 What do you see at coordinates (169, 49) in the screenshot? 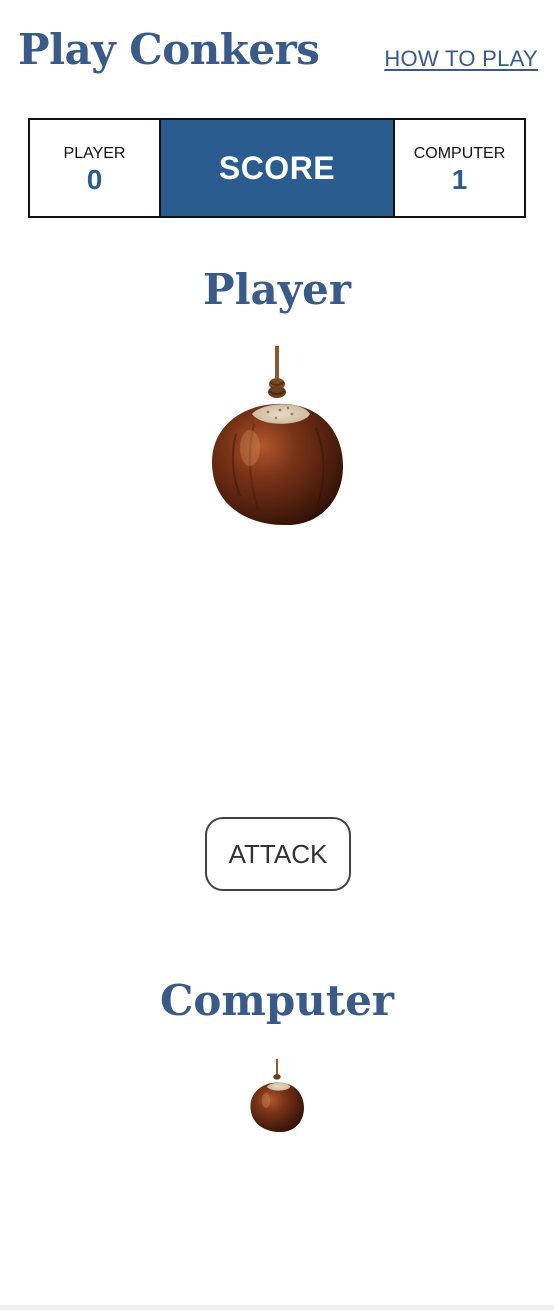
I see `page-title: Play Conkers` at bounding box center [169, 49].